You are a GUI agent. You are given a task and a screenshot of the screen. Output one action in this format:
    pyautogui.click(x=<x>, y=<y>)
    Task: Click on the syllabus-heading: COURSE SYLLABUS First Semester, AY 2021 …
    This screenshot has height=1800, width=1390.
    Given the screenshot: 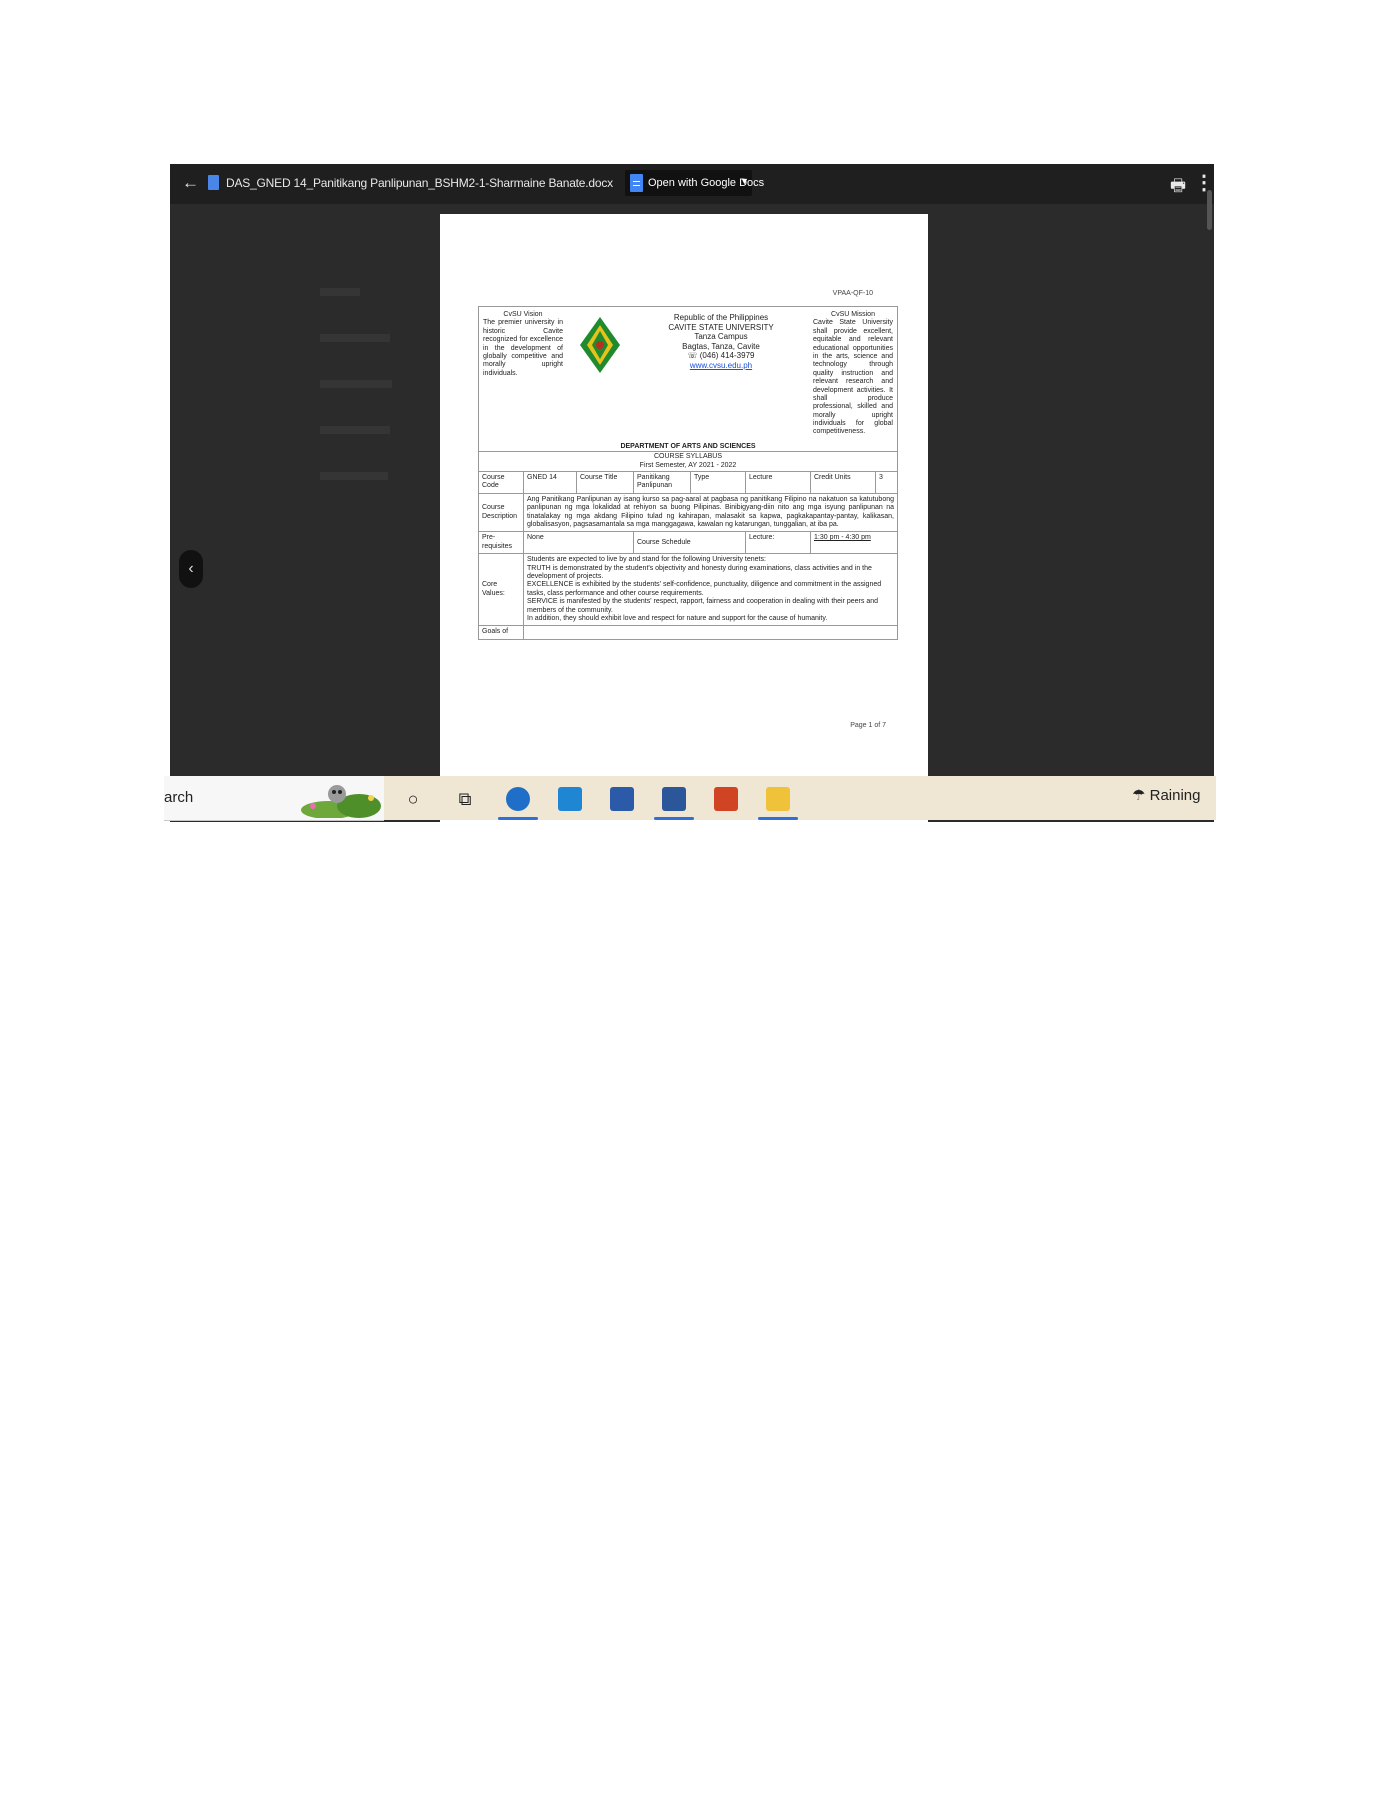 What is the action you would take?
    pyautogui.click(x=688, y=462)
    